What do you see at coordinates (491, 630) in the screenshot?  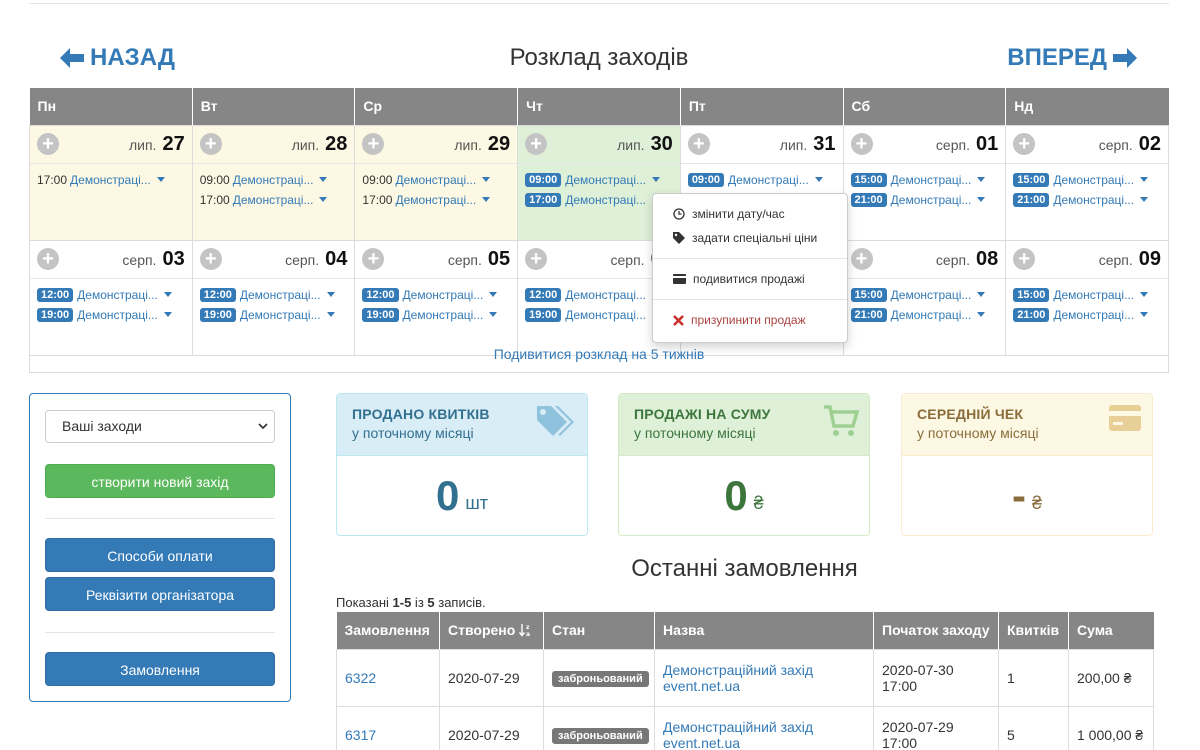 I see `column-header-created: Створено za` at bounding box center [491, 630].